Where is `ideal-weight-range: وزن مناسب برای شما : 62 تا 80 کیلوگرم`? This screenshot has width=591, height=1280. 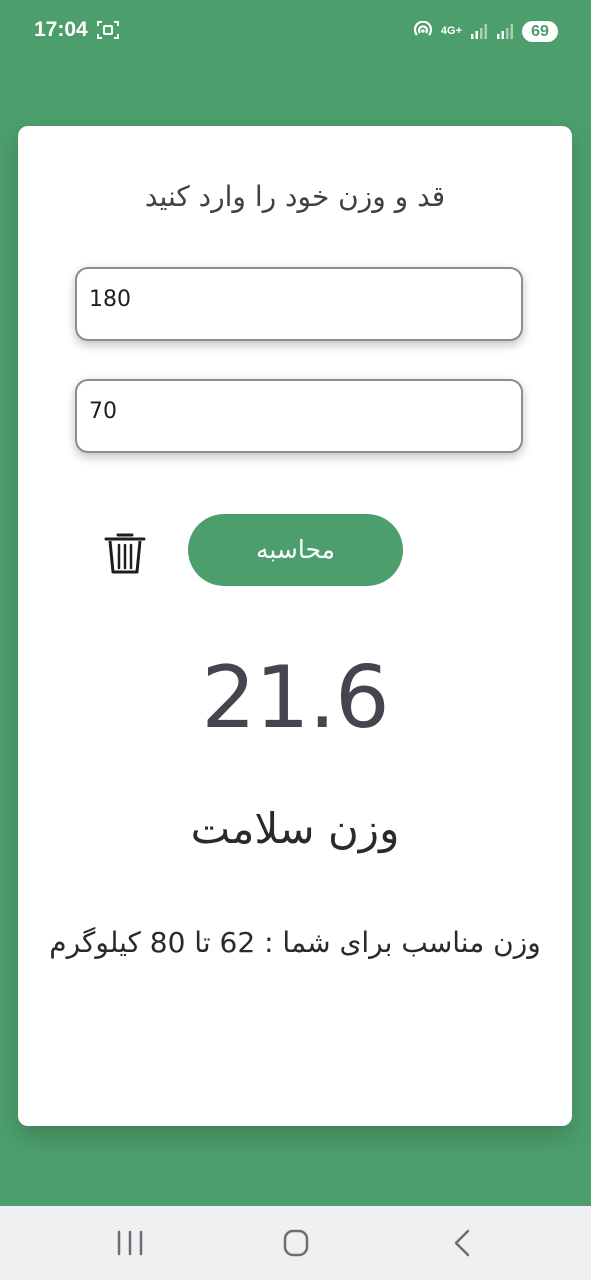
ideal-weight-range: وزن مناسب برای شما : 62 تا 80 کیلوگرم is located at coordinates (295, 942).